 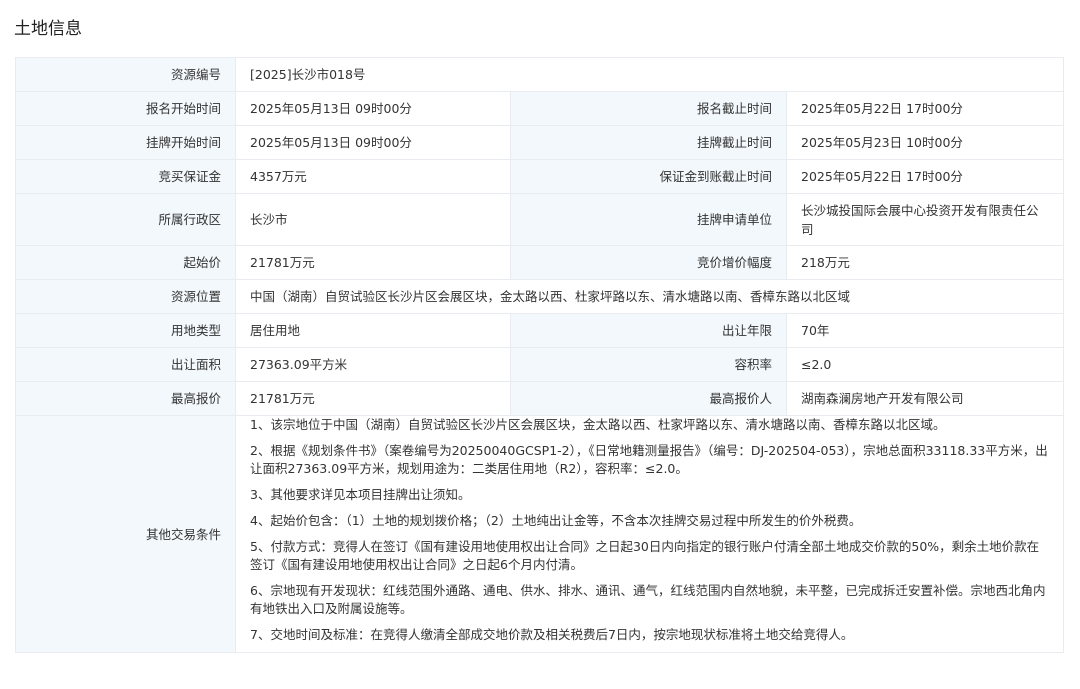 What do you see at coordinates (125, 364) in the screenshot?
I see `field-label: 出让面积` at bounding box center [125, 364].